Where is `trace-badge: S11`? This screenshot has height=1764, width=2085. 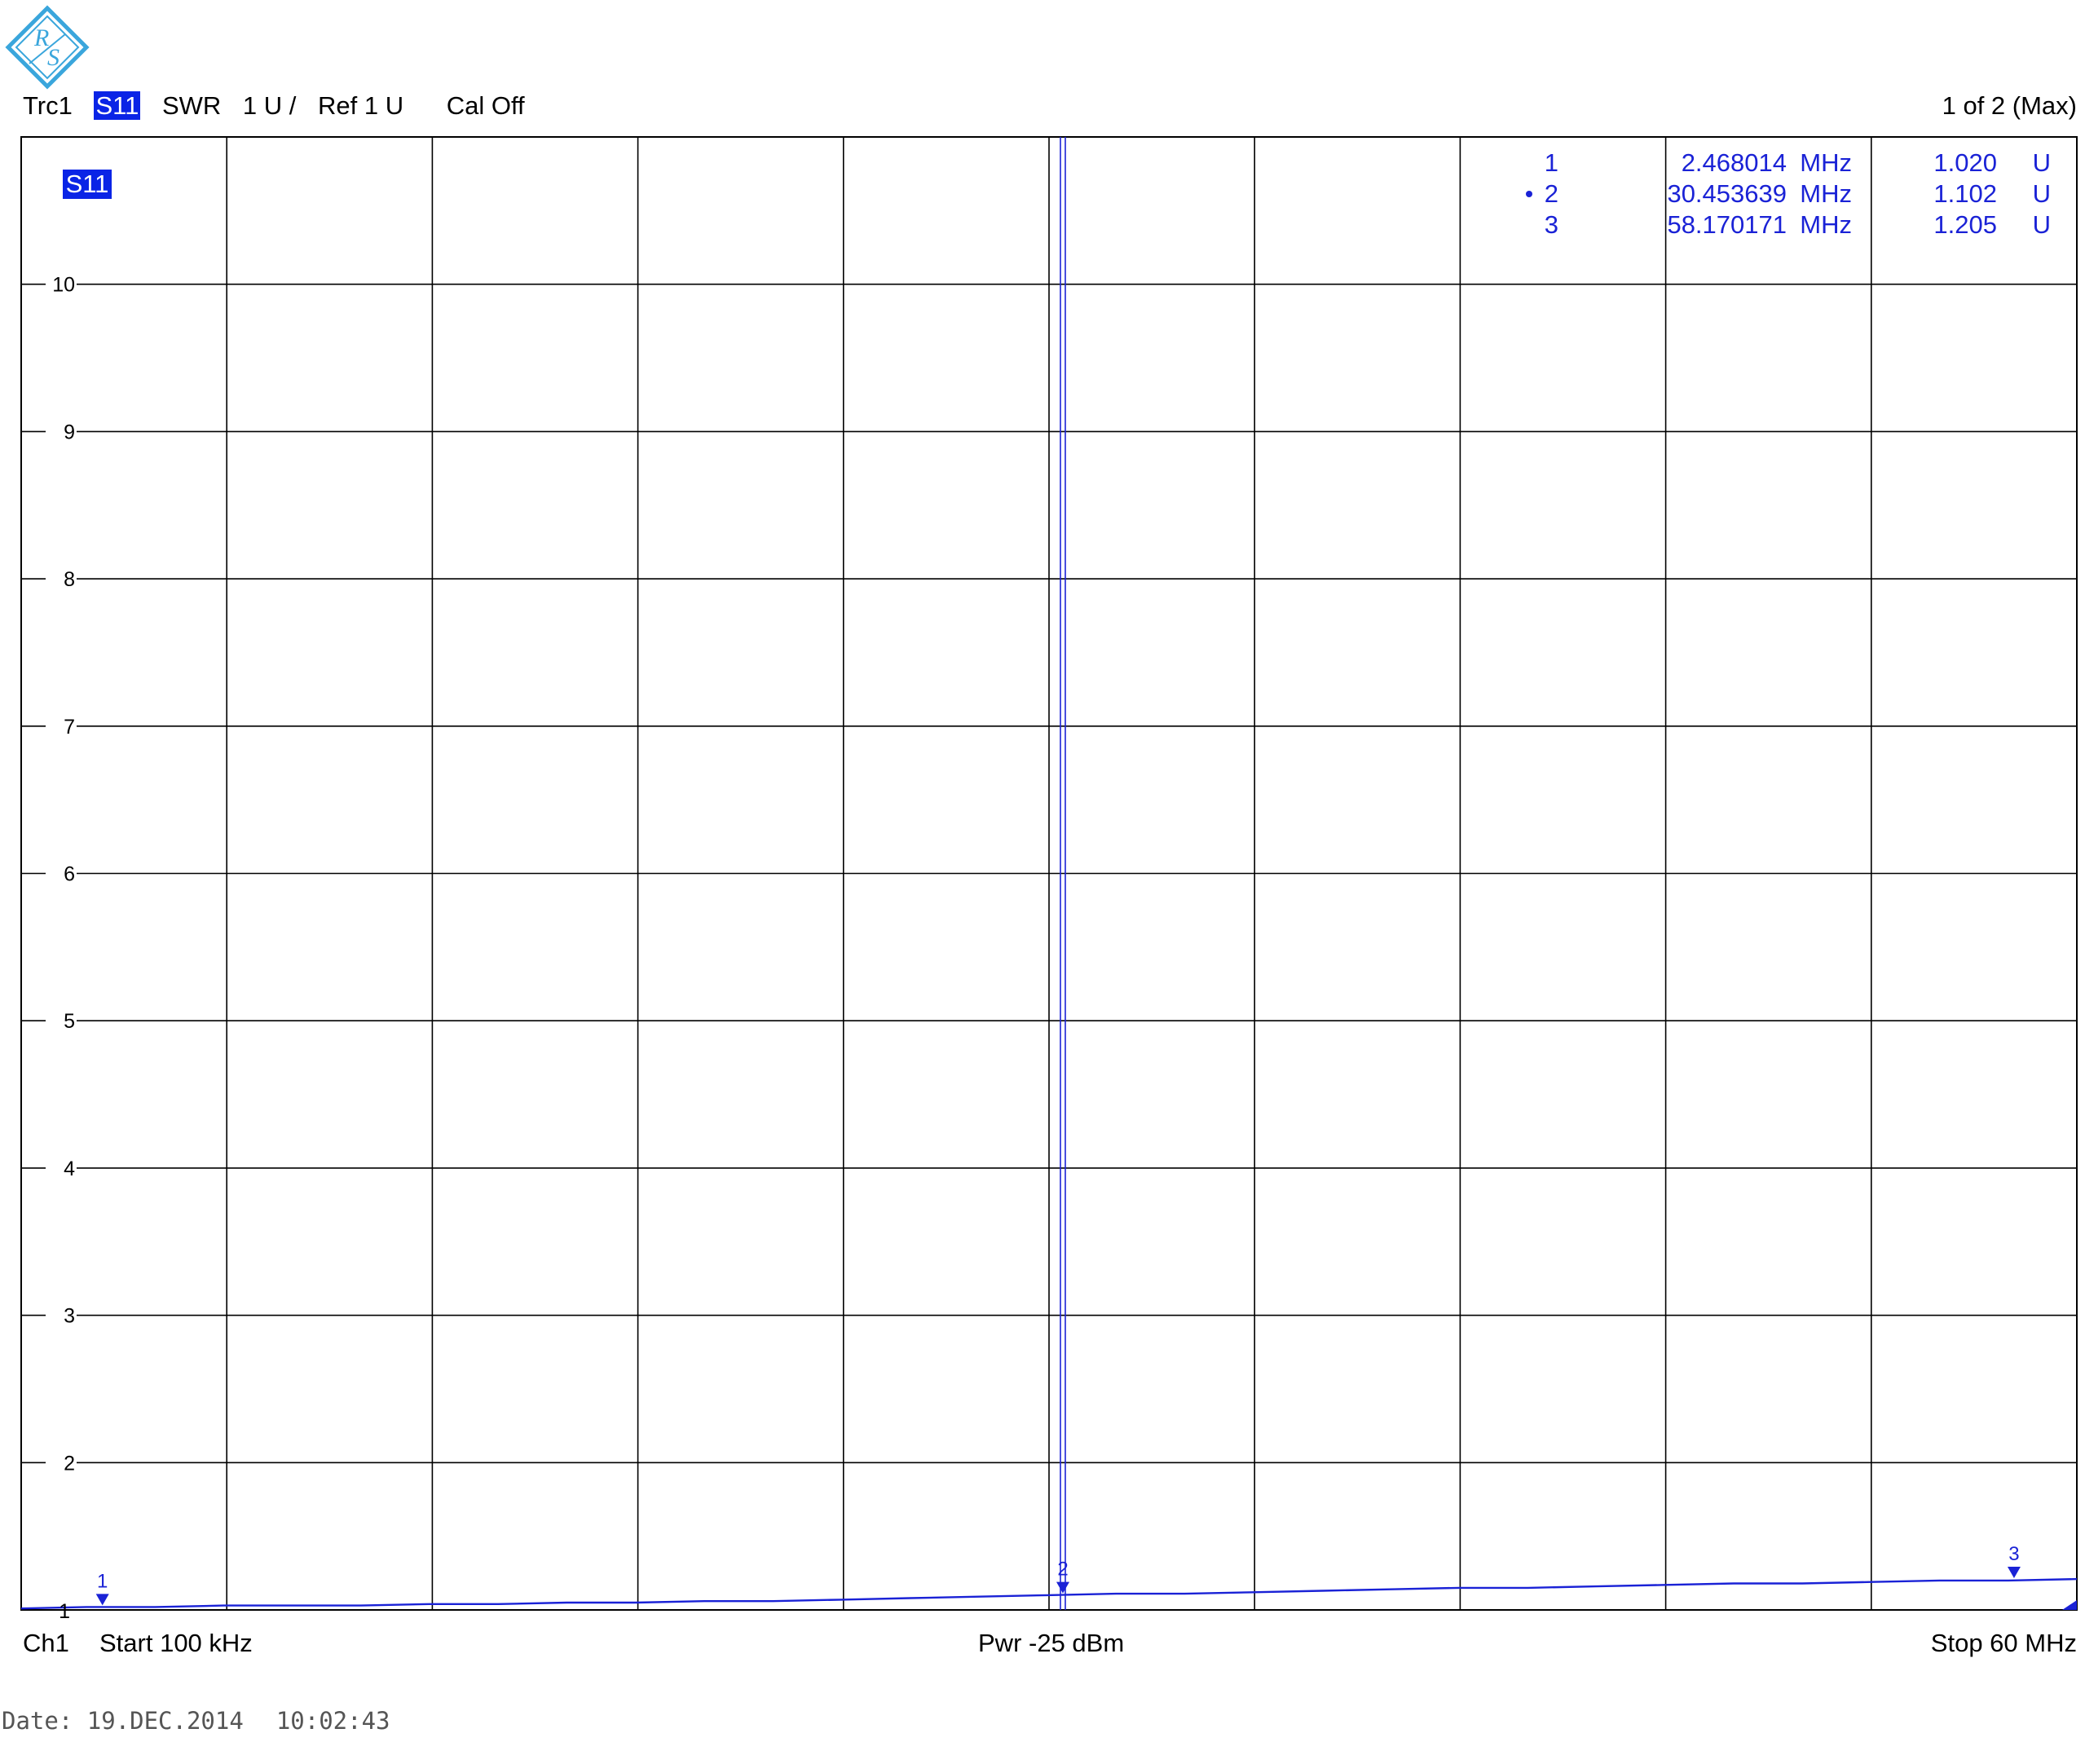
trace-badge: S11 is located at coordinates (88, 184).